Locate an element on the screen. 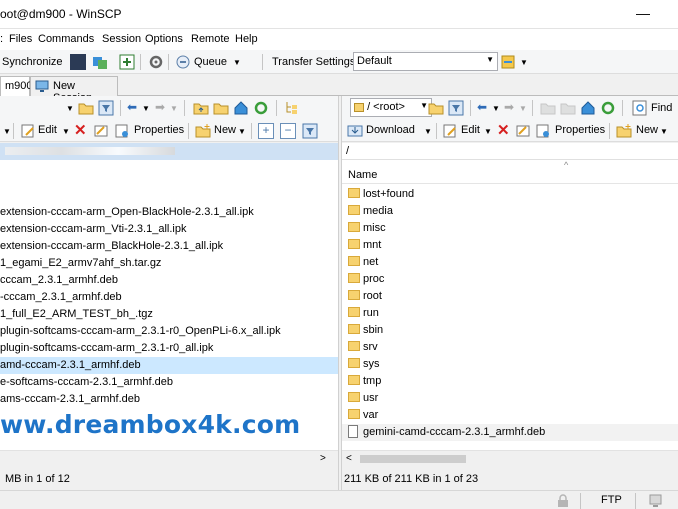 The image size is (678, 509). list-item: cccam_2.3.1_armhf.deb is located at coordinates (169, 280).